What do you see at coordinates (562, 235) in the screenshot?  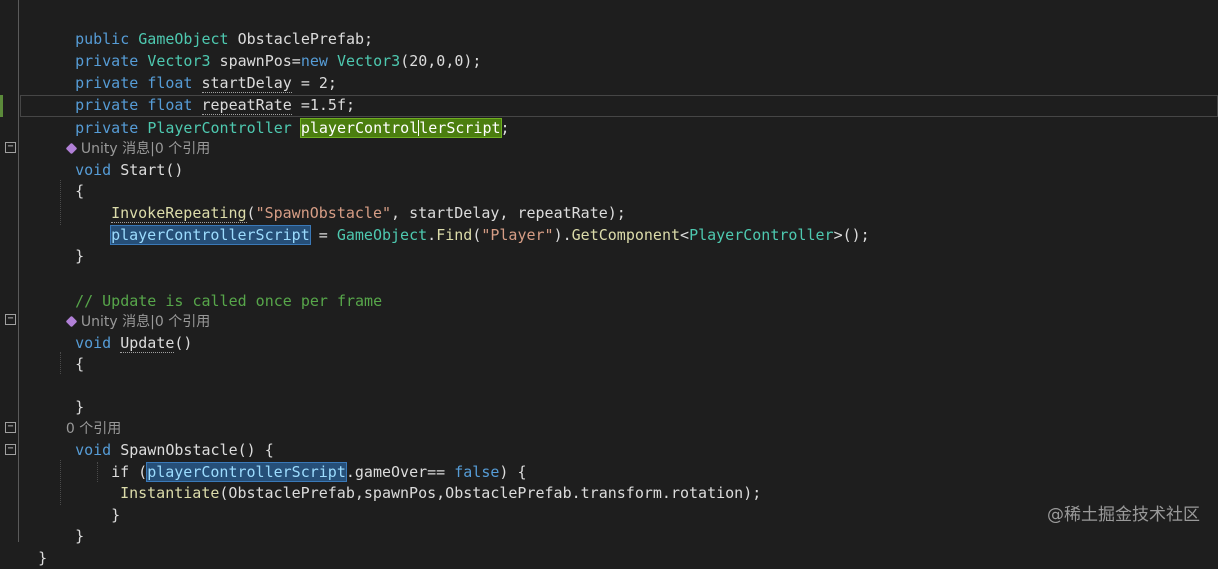 I see `code-text: ).` at bounding box center [562, 235].